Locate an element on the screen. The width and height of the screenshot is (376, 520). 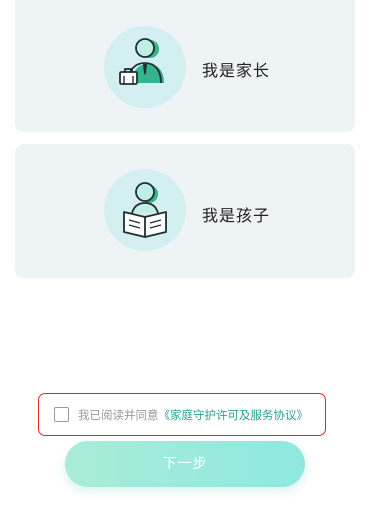
parent-icon is located at coordinates (141, 61).